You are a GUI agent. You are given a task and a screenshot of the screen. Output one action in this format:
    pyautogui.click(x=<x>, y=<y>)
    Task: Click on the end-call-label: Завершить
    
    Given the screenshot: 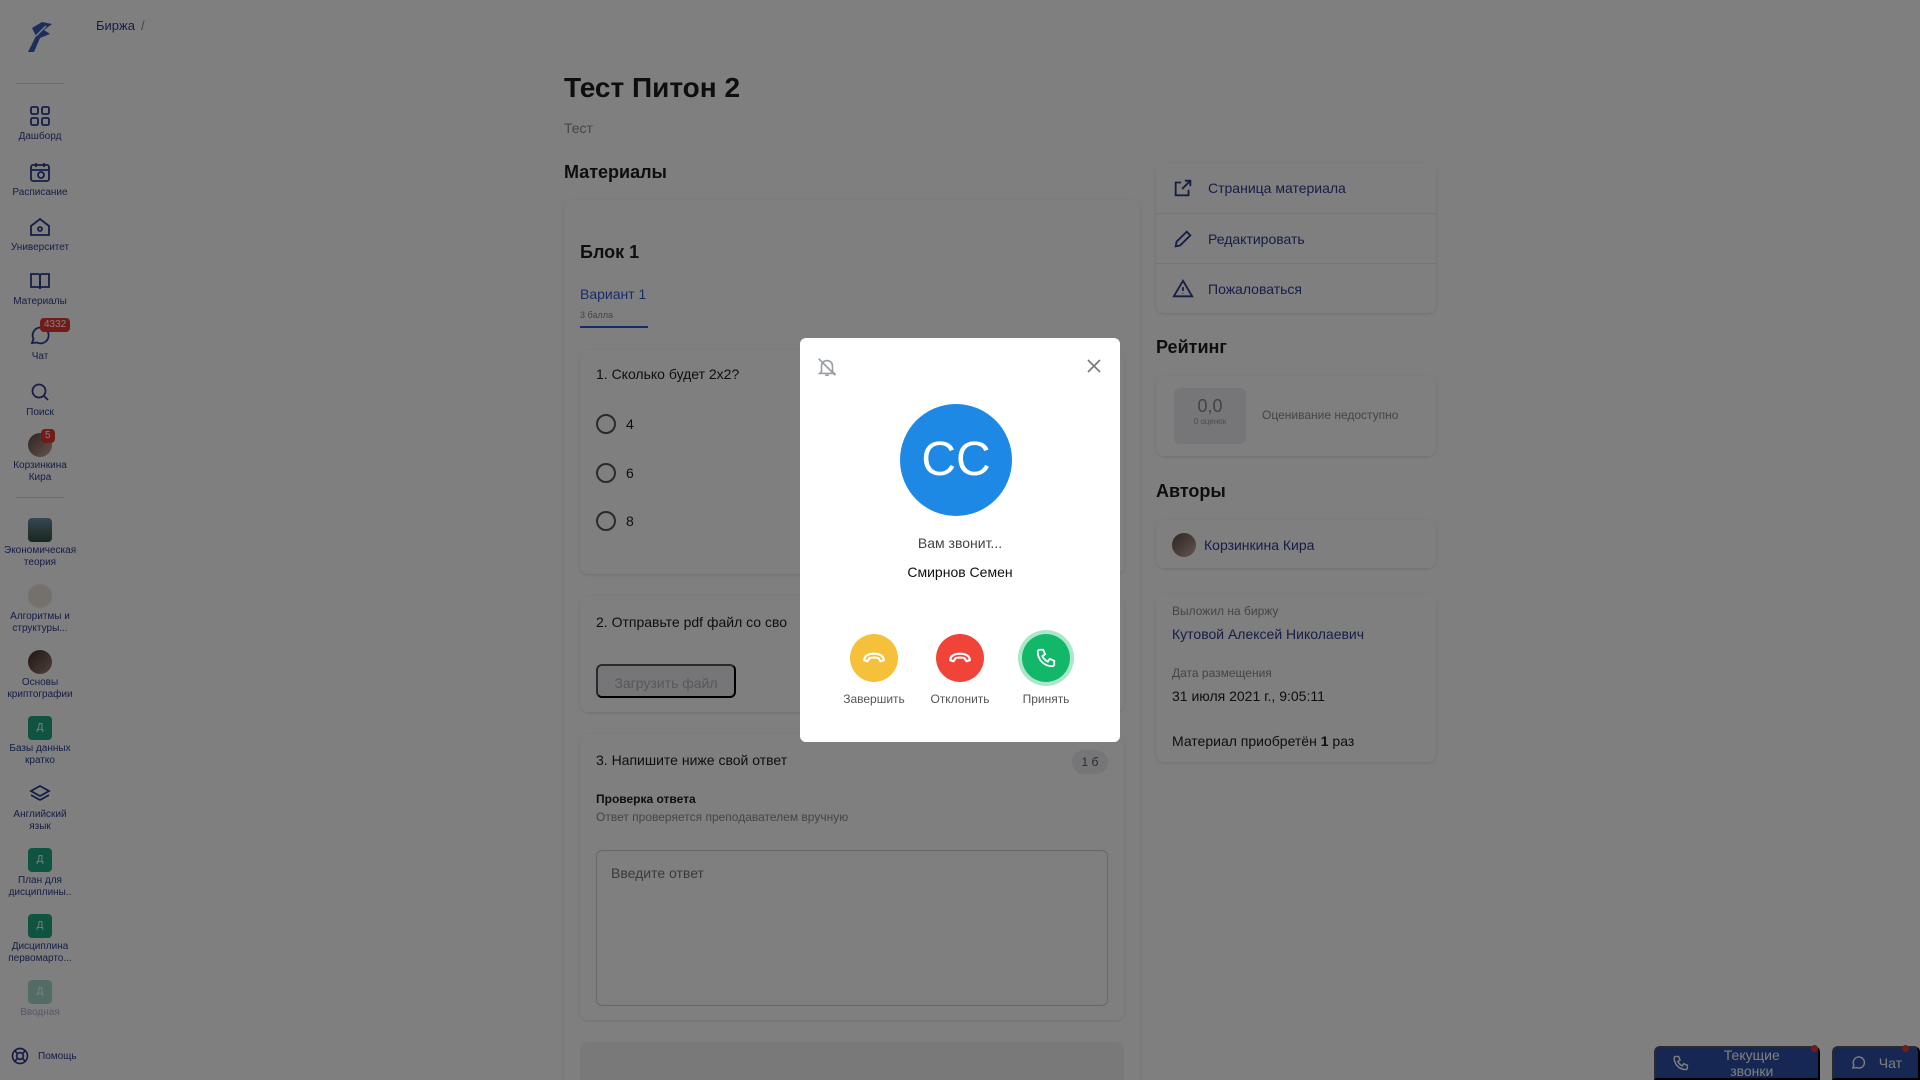 What is the action you would take?
    pyautogui.click(x=874, y=699)
    